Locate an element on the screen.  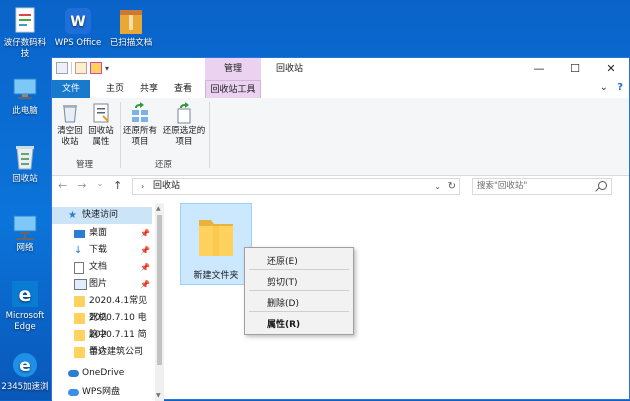
recent-dropdown-icon: ⌄ is located at coordinates (99, 185).